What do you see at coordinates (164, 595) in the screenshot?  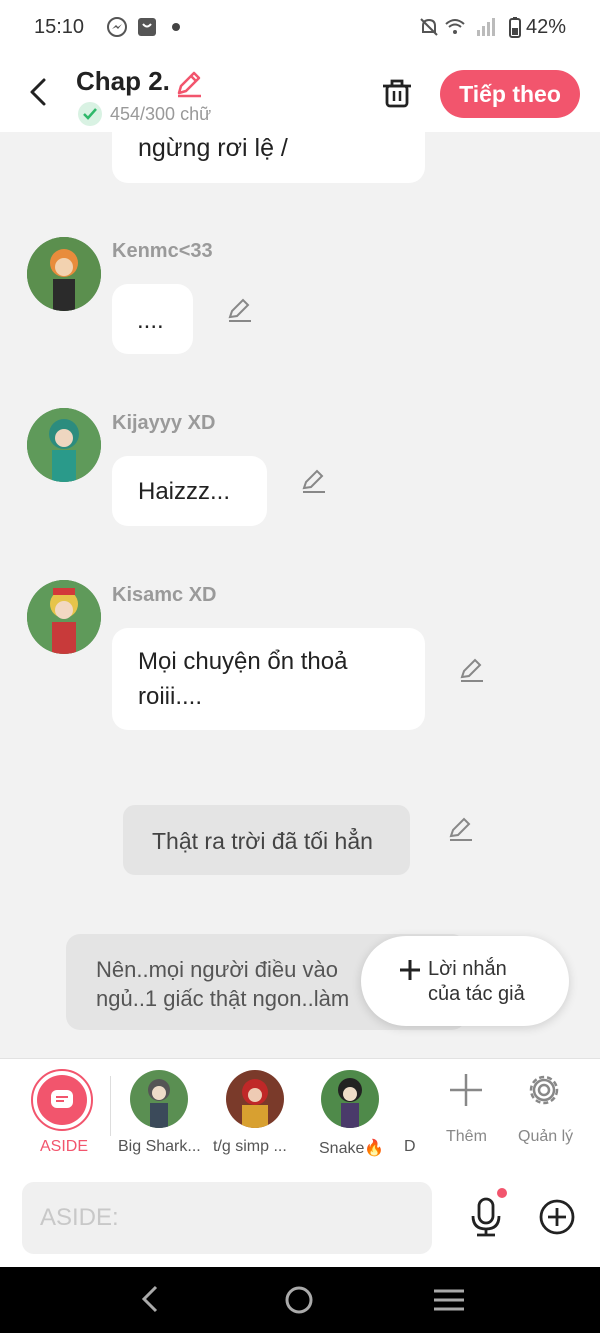 I see `character-name: Kisamc XD` at bounding box center [164, 595].